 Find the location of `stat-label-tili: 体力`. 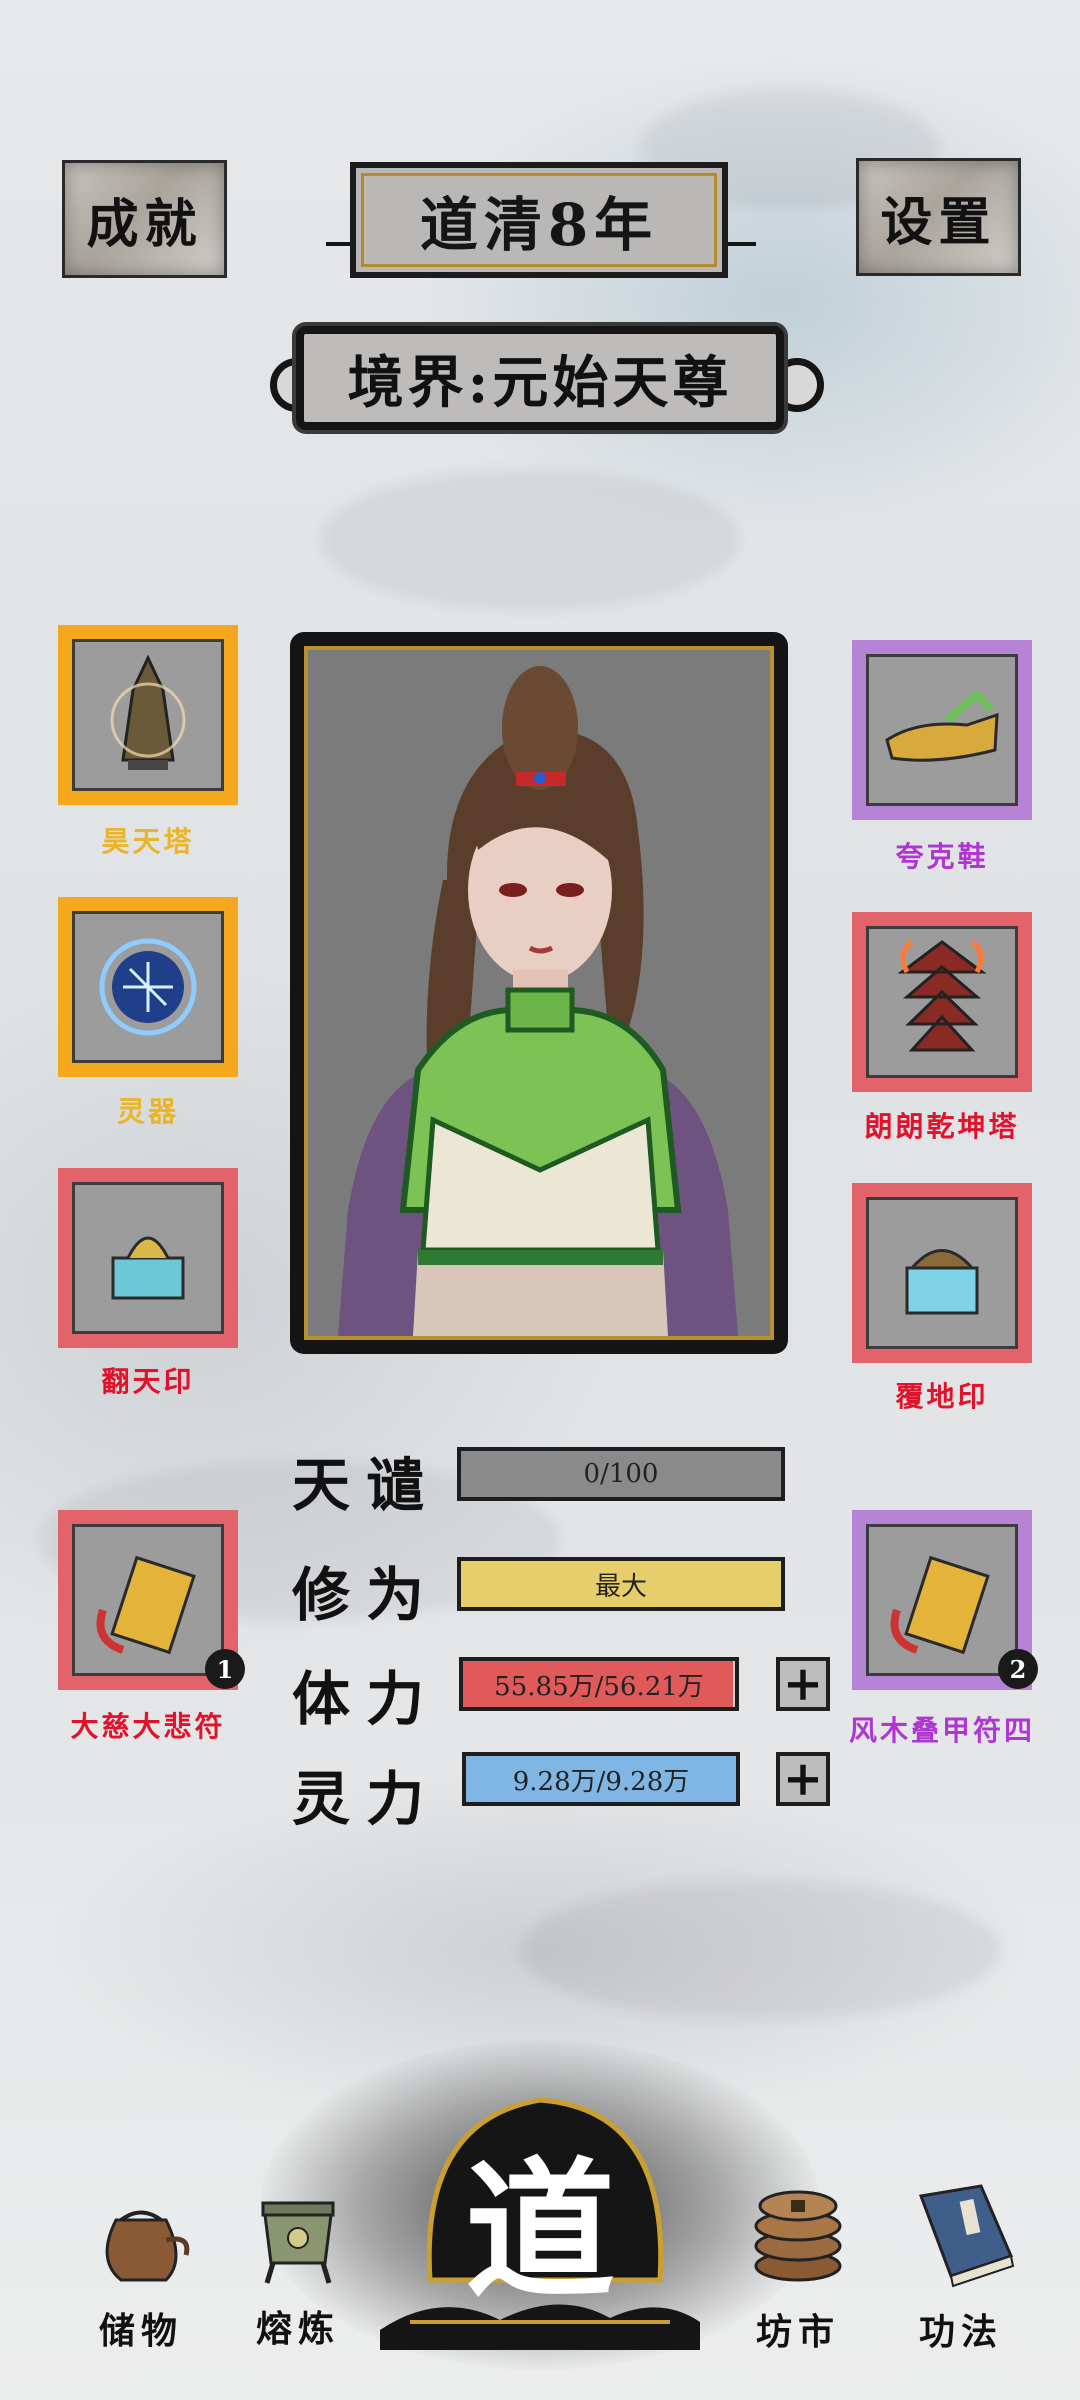

stat-label-tili: 体力 is located at coordinates (366, 1699).